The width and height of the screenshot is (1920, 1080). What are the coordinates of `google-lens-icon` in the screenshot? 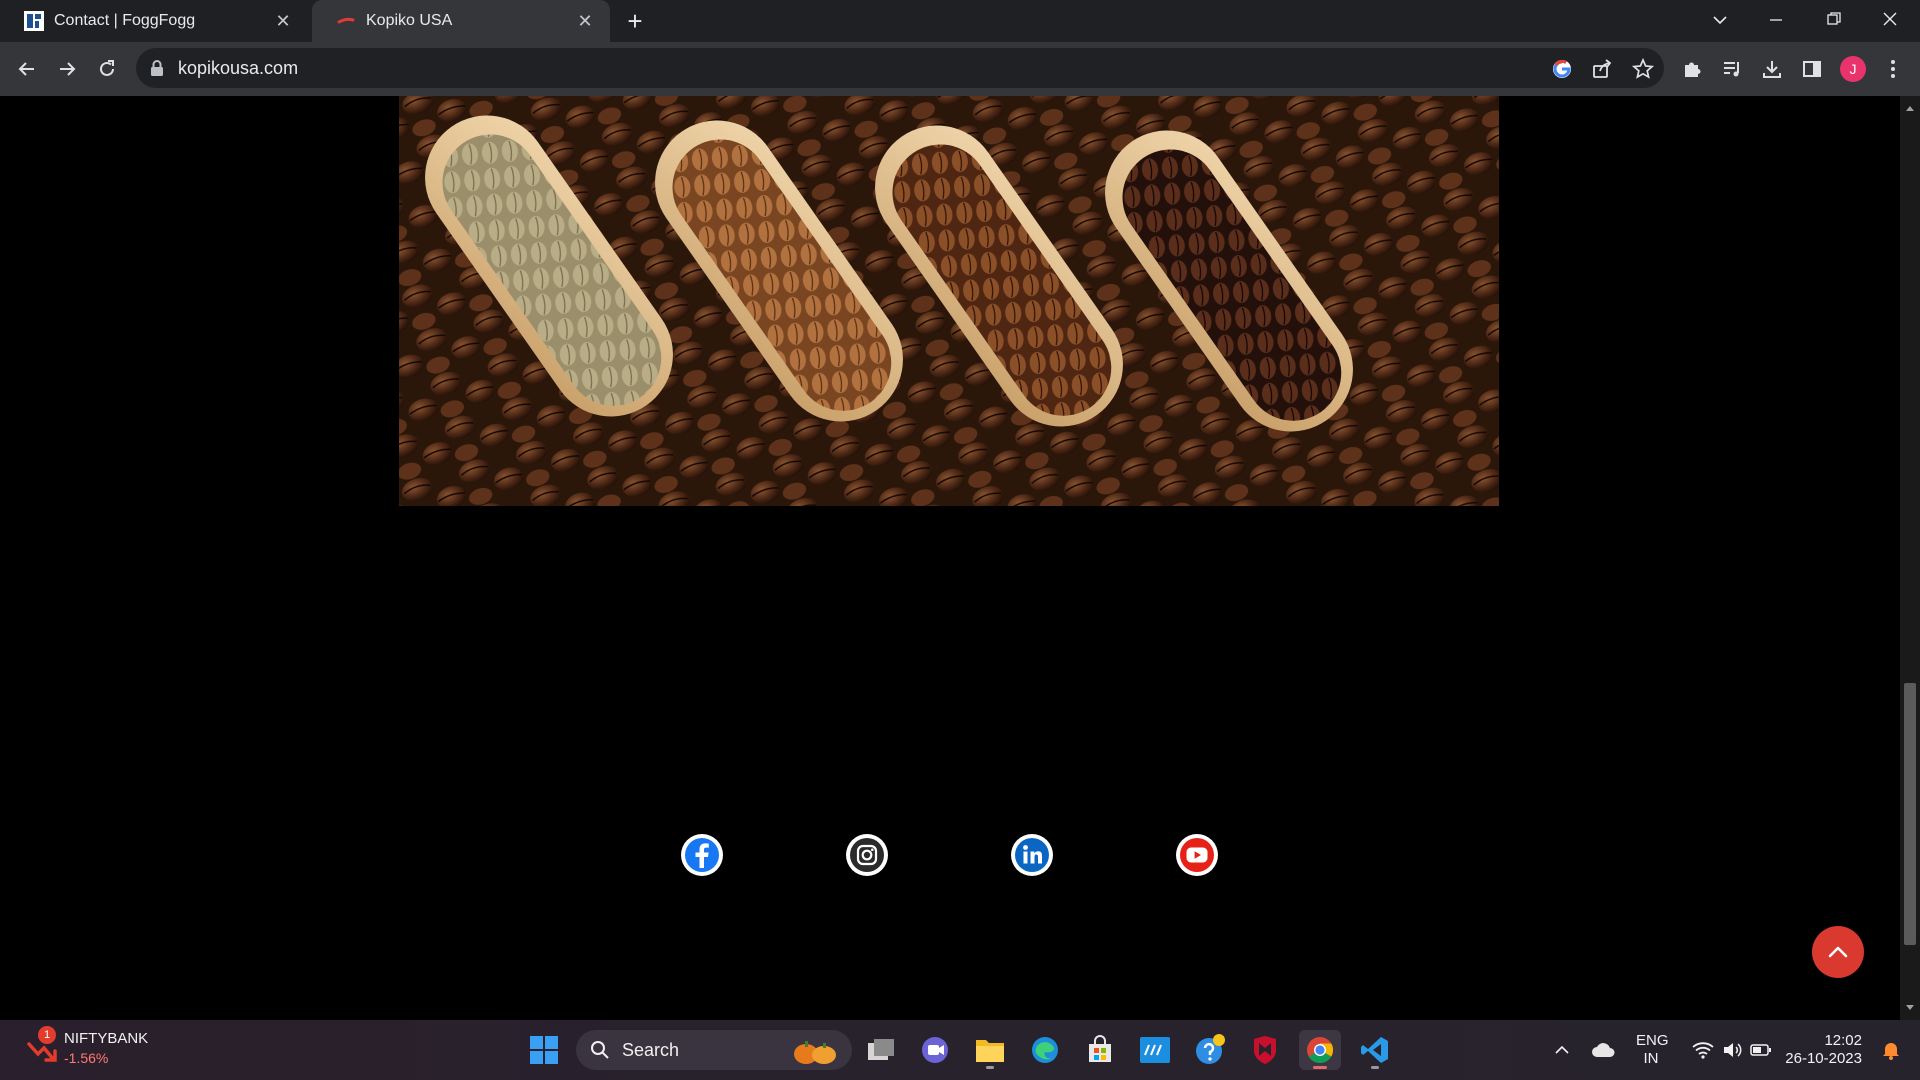 It's located at (1562, 69).